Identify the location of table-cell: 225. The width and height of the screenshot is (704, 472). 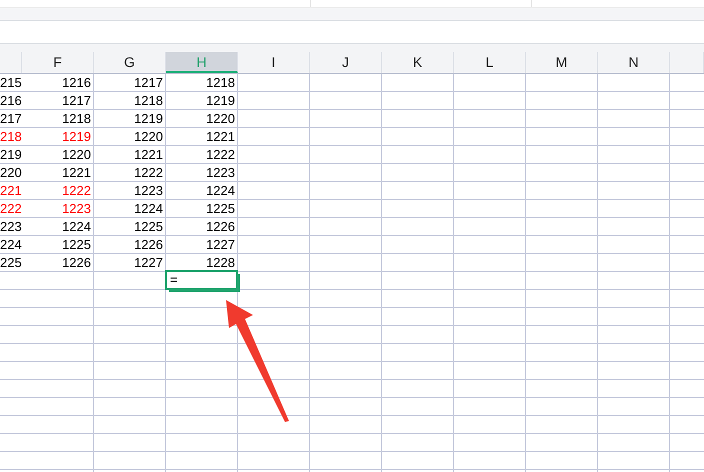
(11, 262).